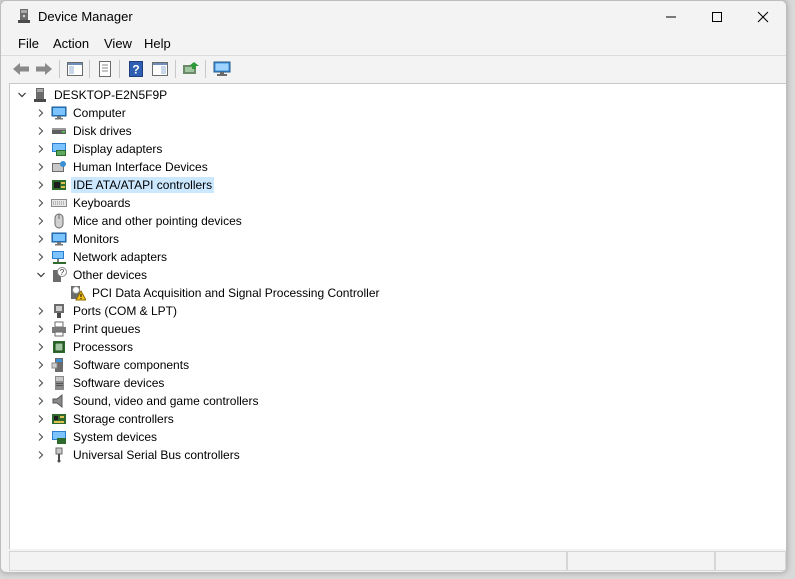 The image size is (795, 579). Describe the element at coordinates (115, 437) in the screenshot. I see `tree-item-label: System devices` at that location.